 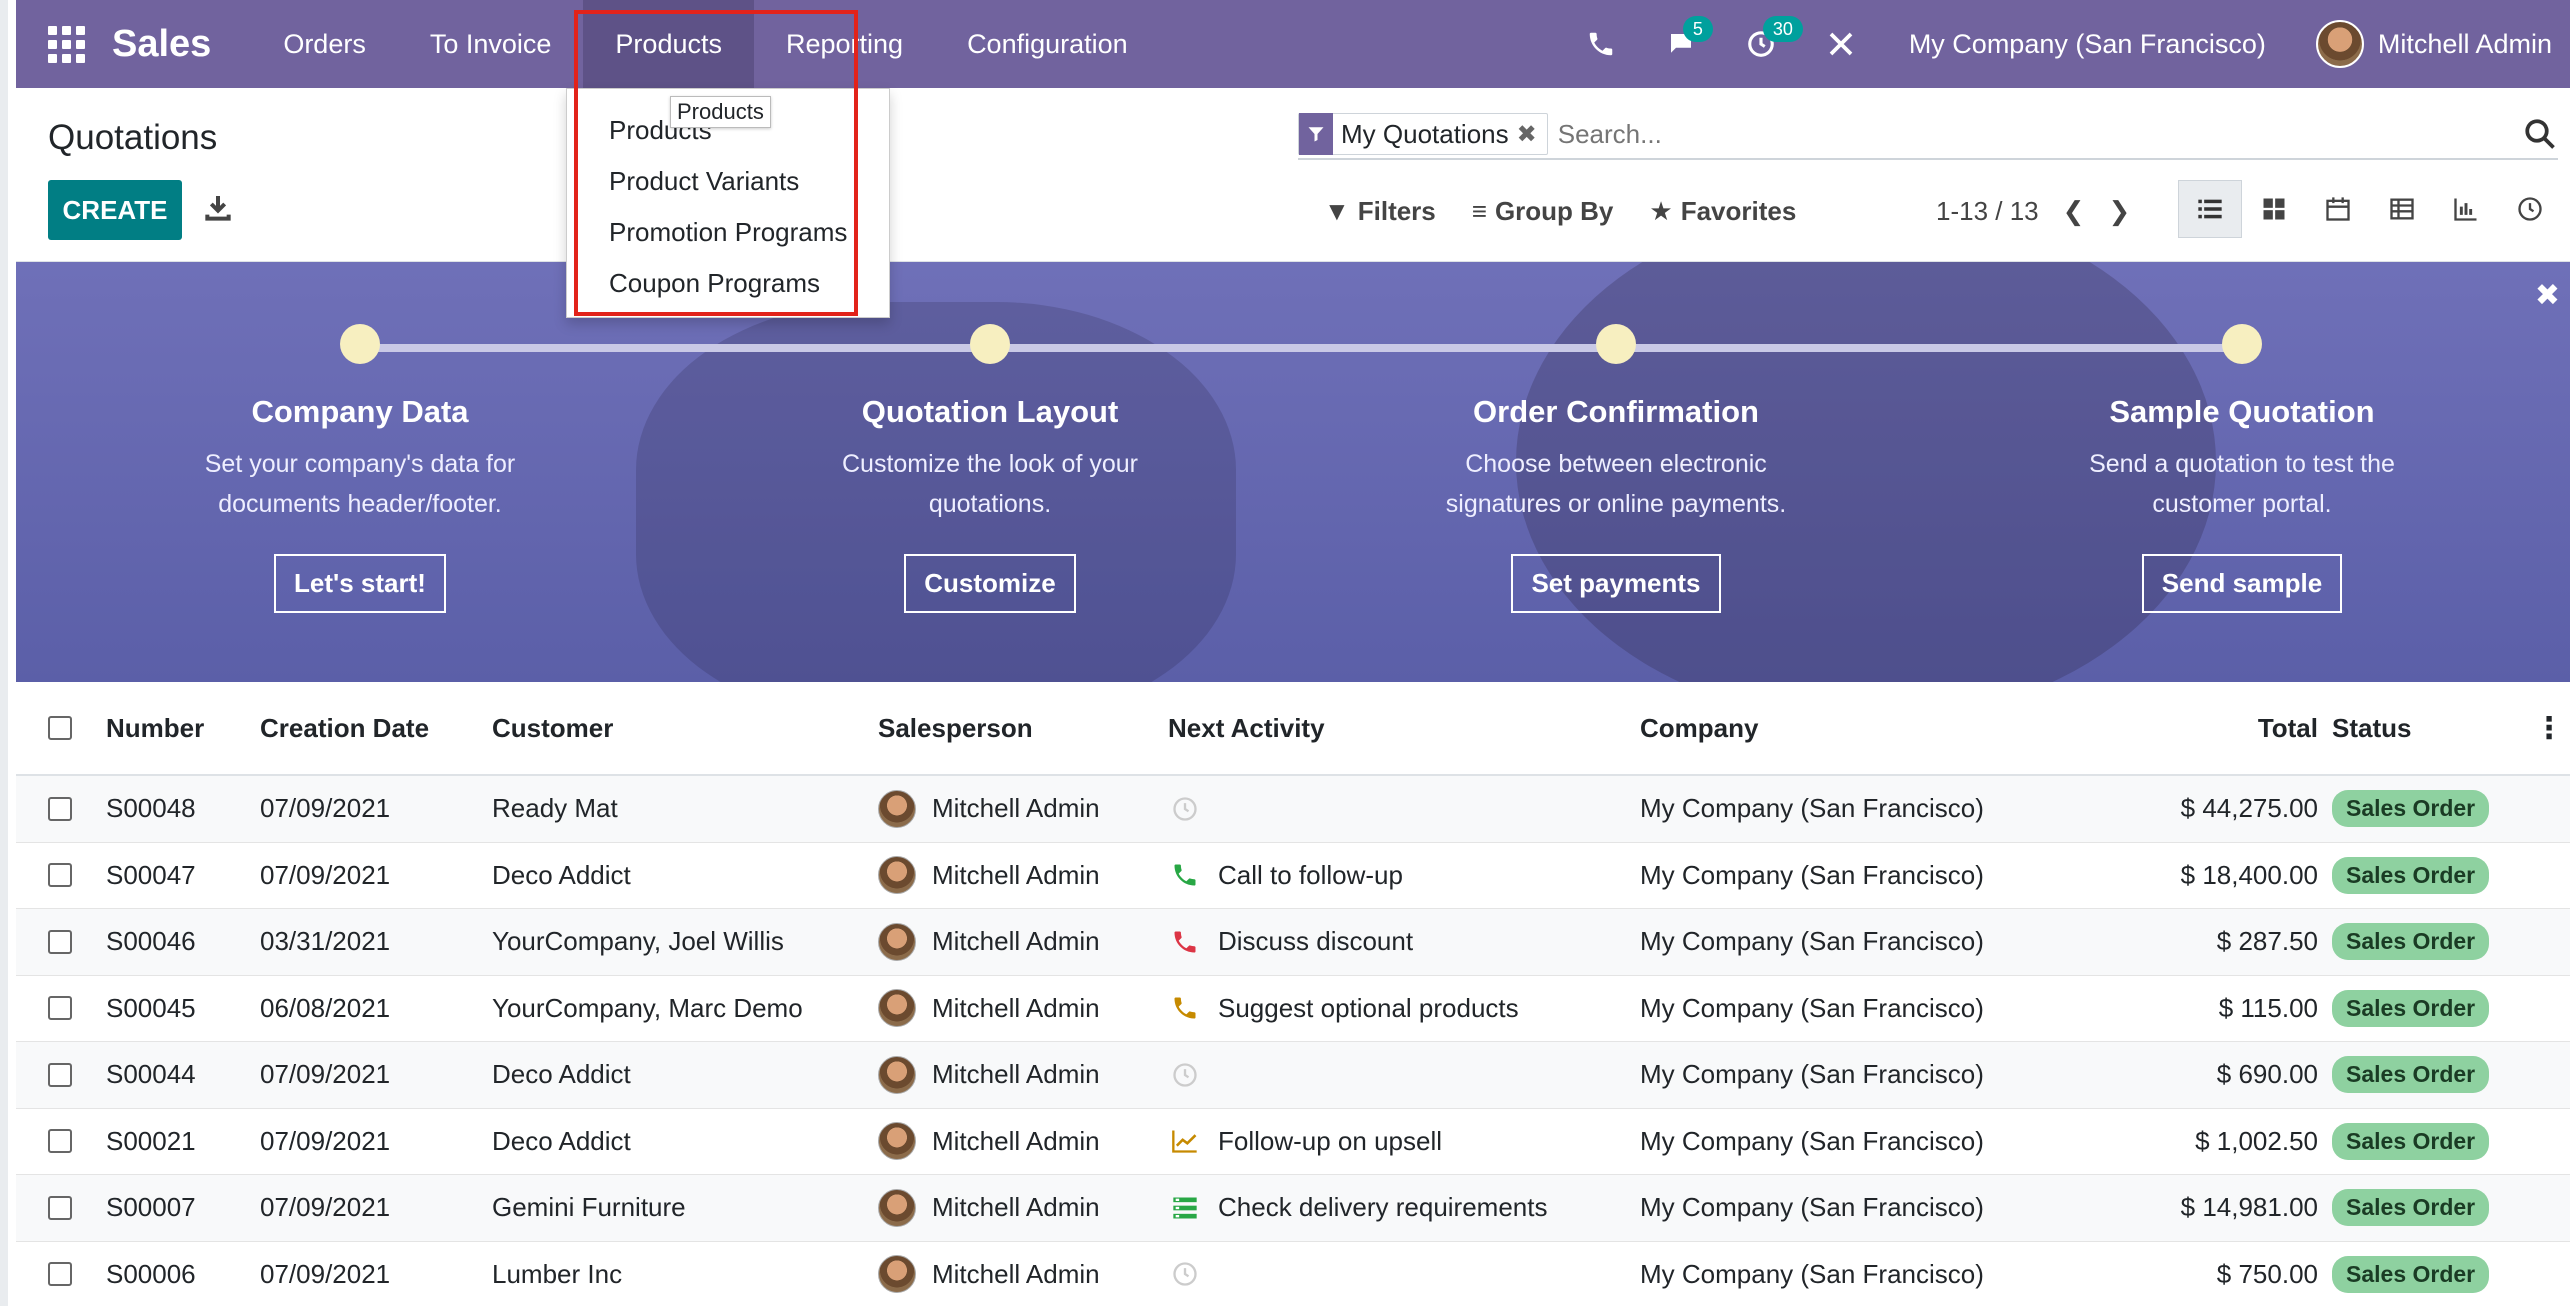 What do you see at coordinates (1404, 728) in the screenshot?
I see `header-next-activity: Next Activity` at bounding box center [1404, 728].